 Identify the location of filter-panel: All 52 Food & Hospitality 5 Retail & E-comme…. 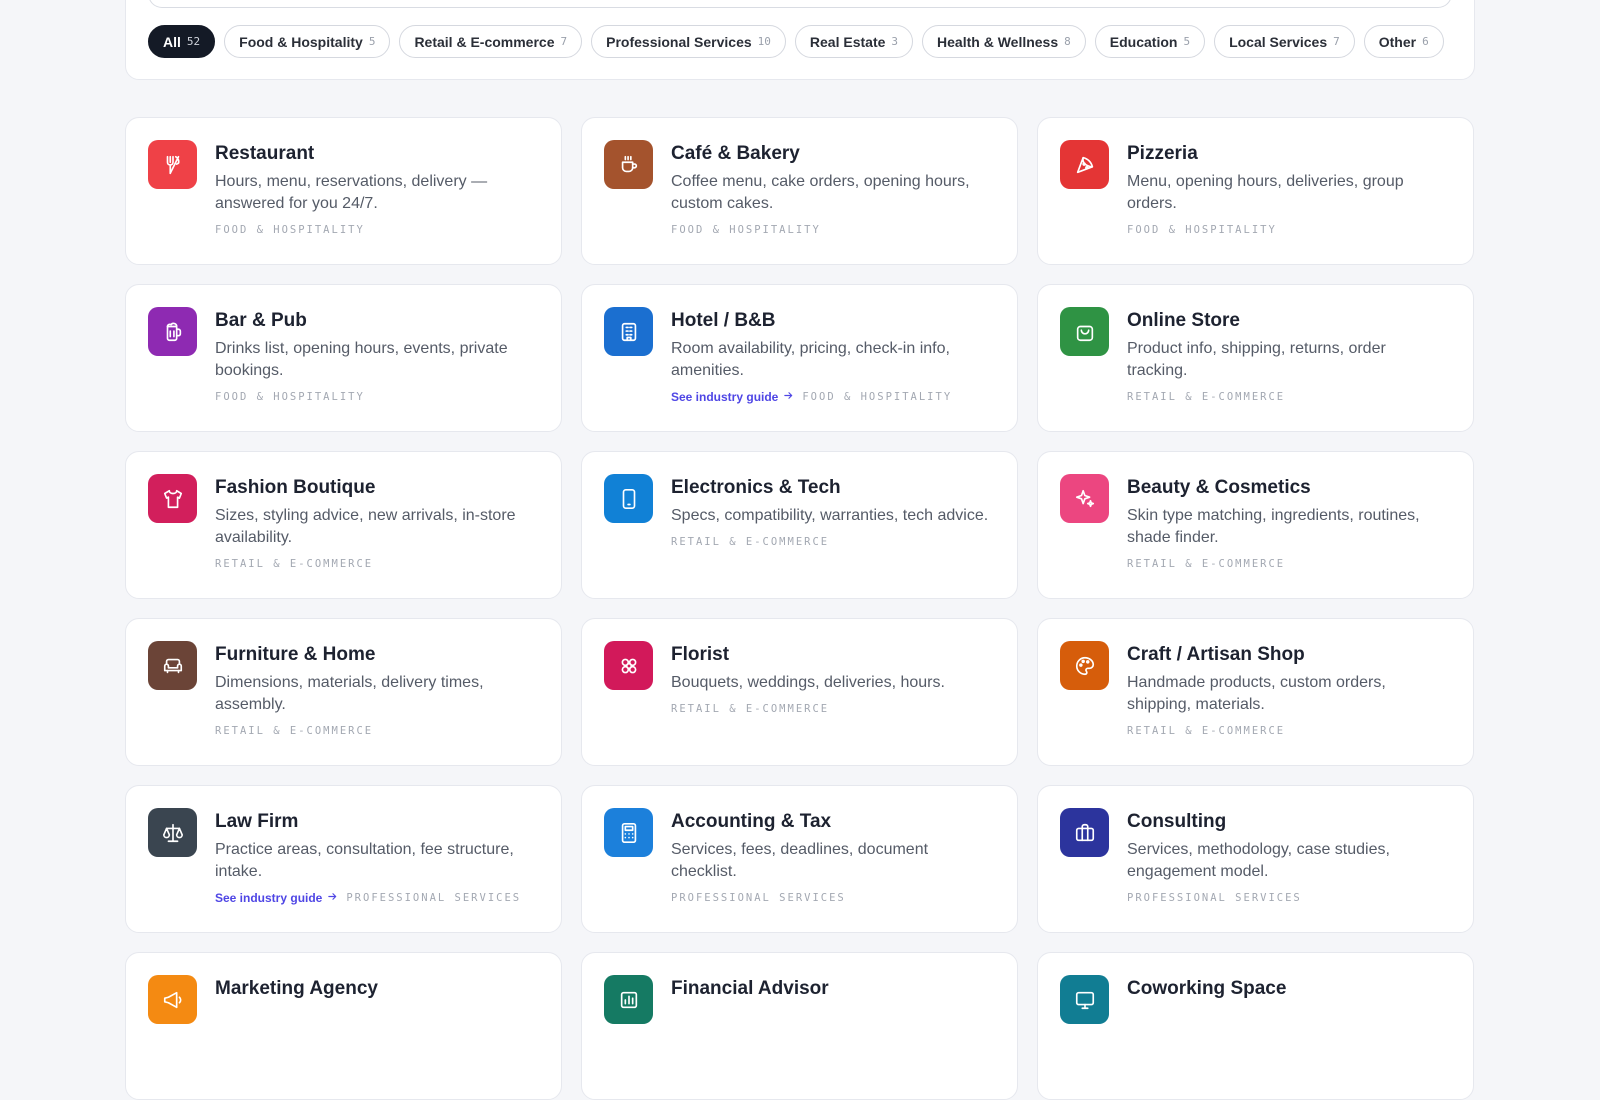
(800, 40).